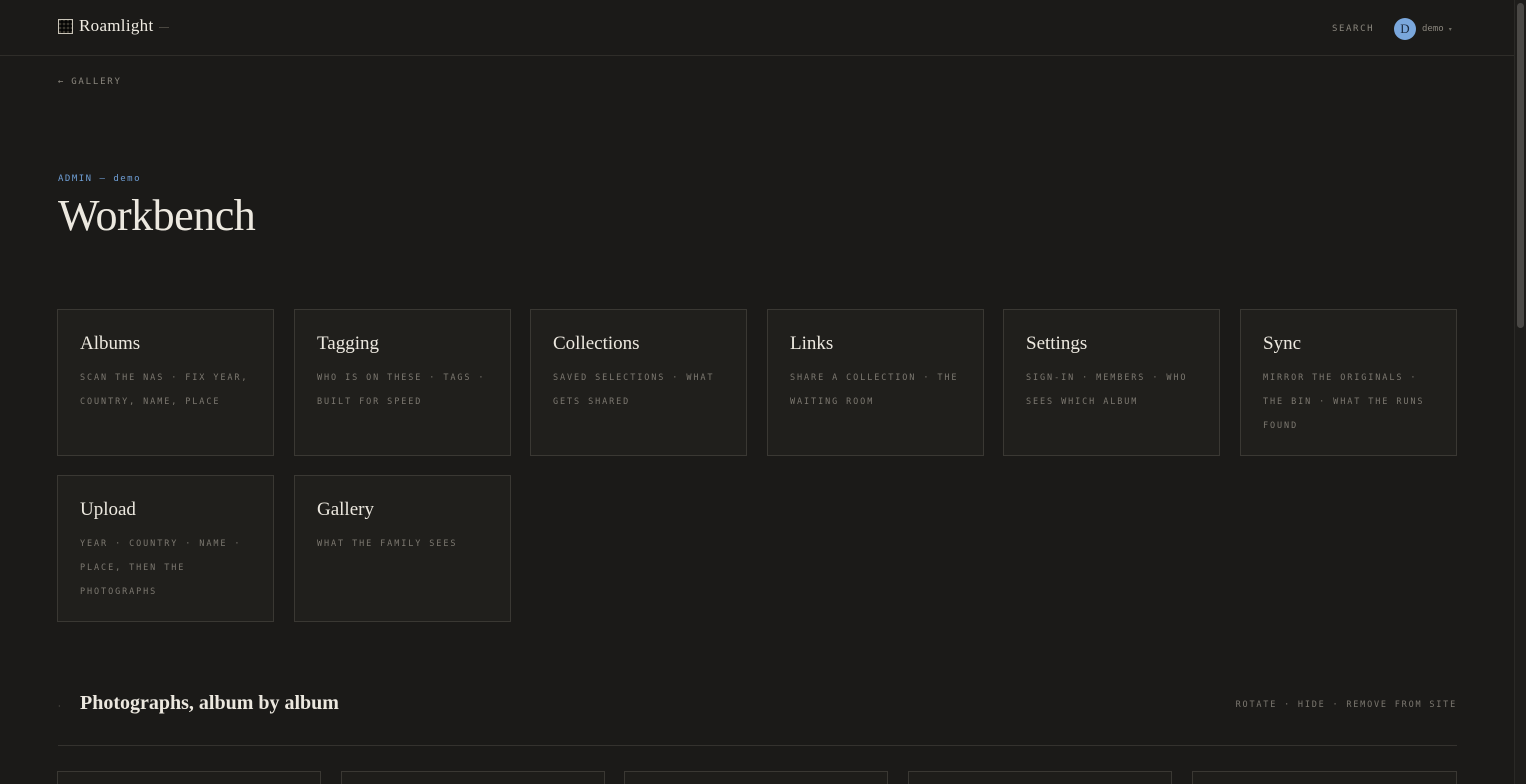 The height and width of the screenshot is (784, 1526). Describe the element at coordinates (1282, 343) in the screenshot. I see `card-title: Sync` at that location.